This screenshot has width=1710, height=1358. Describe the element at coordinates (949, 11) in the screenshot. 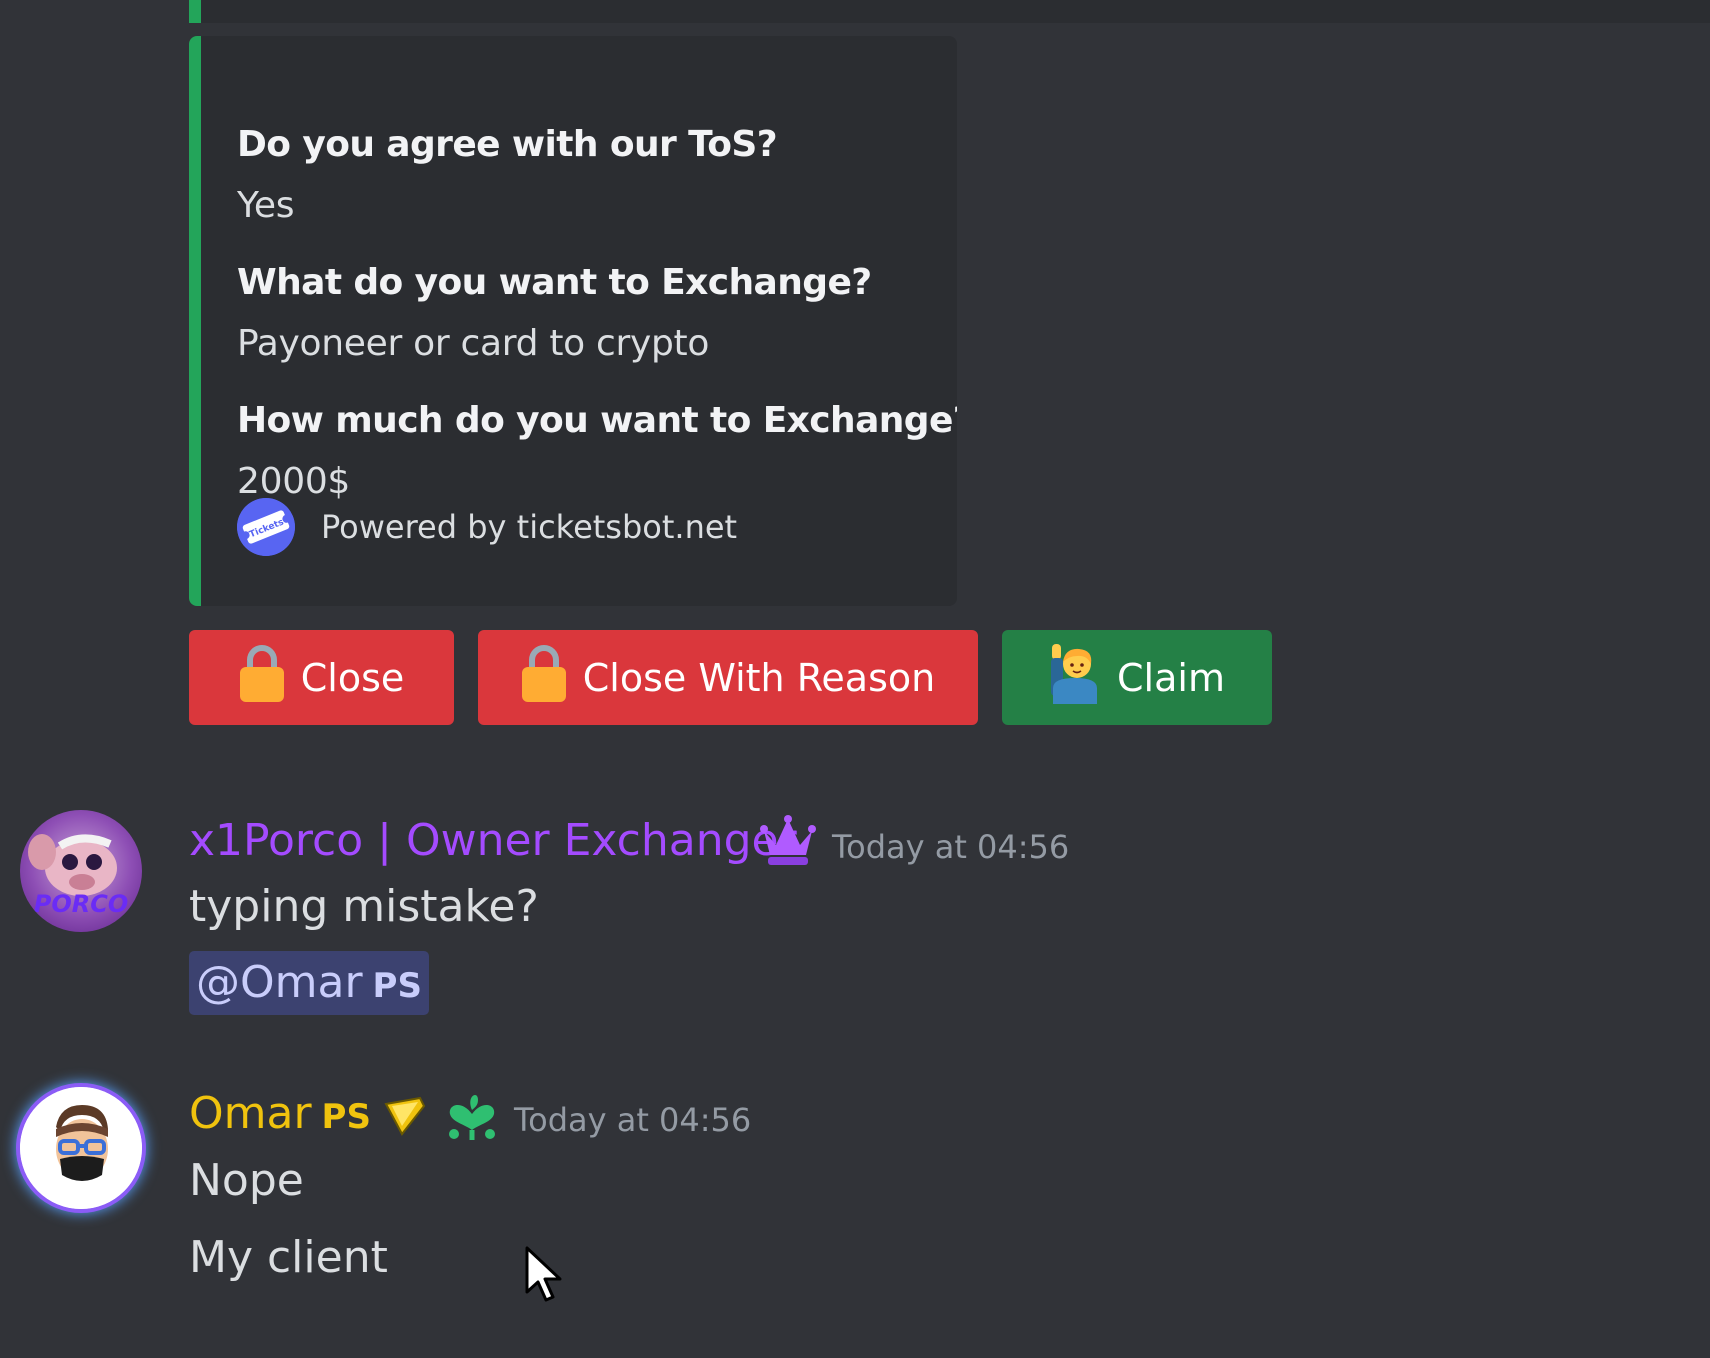

I see `previous-embed` at that location.